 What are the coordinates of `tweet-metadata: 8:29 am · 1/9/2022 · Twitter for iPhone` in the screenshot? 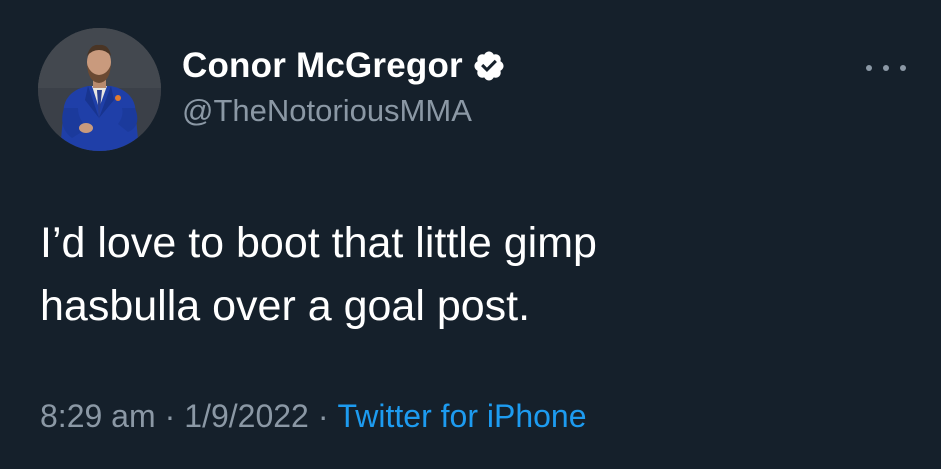 It's located at (313, 416).